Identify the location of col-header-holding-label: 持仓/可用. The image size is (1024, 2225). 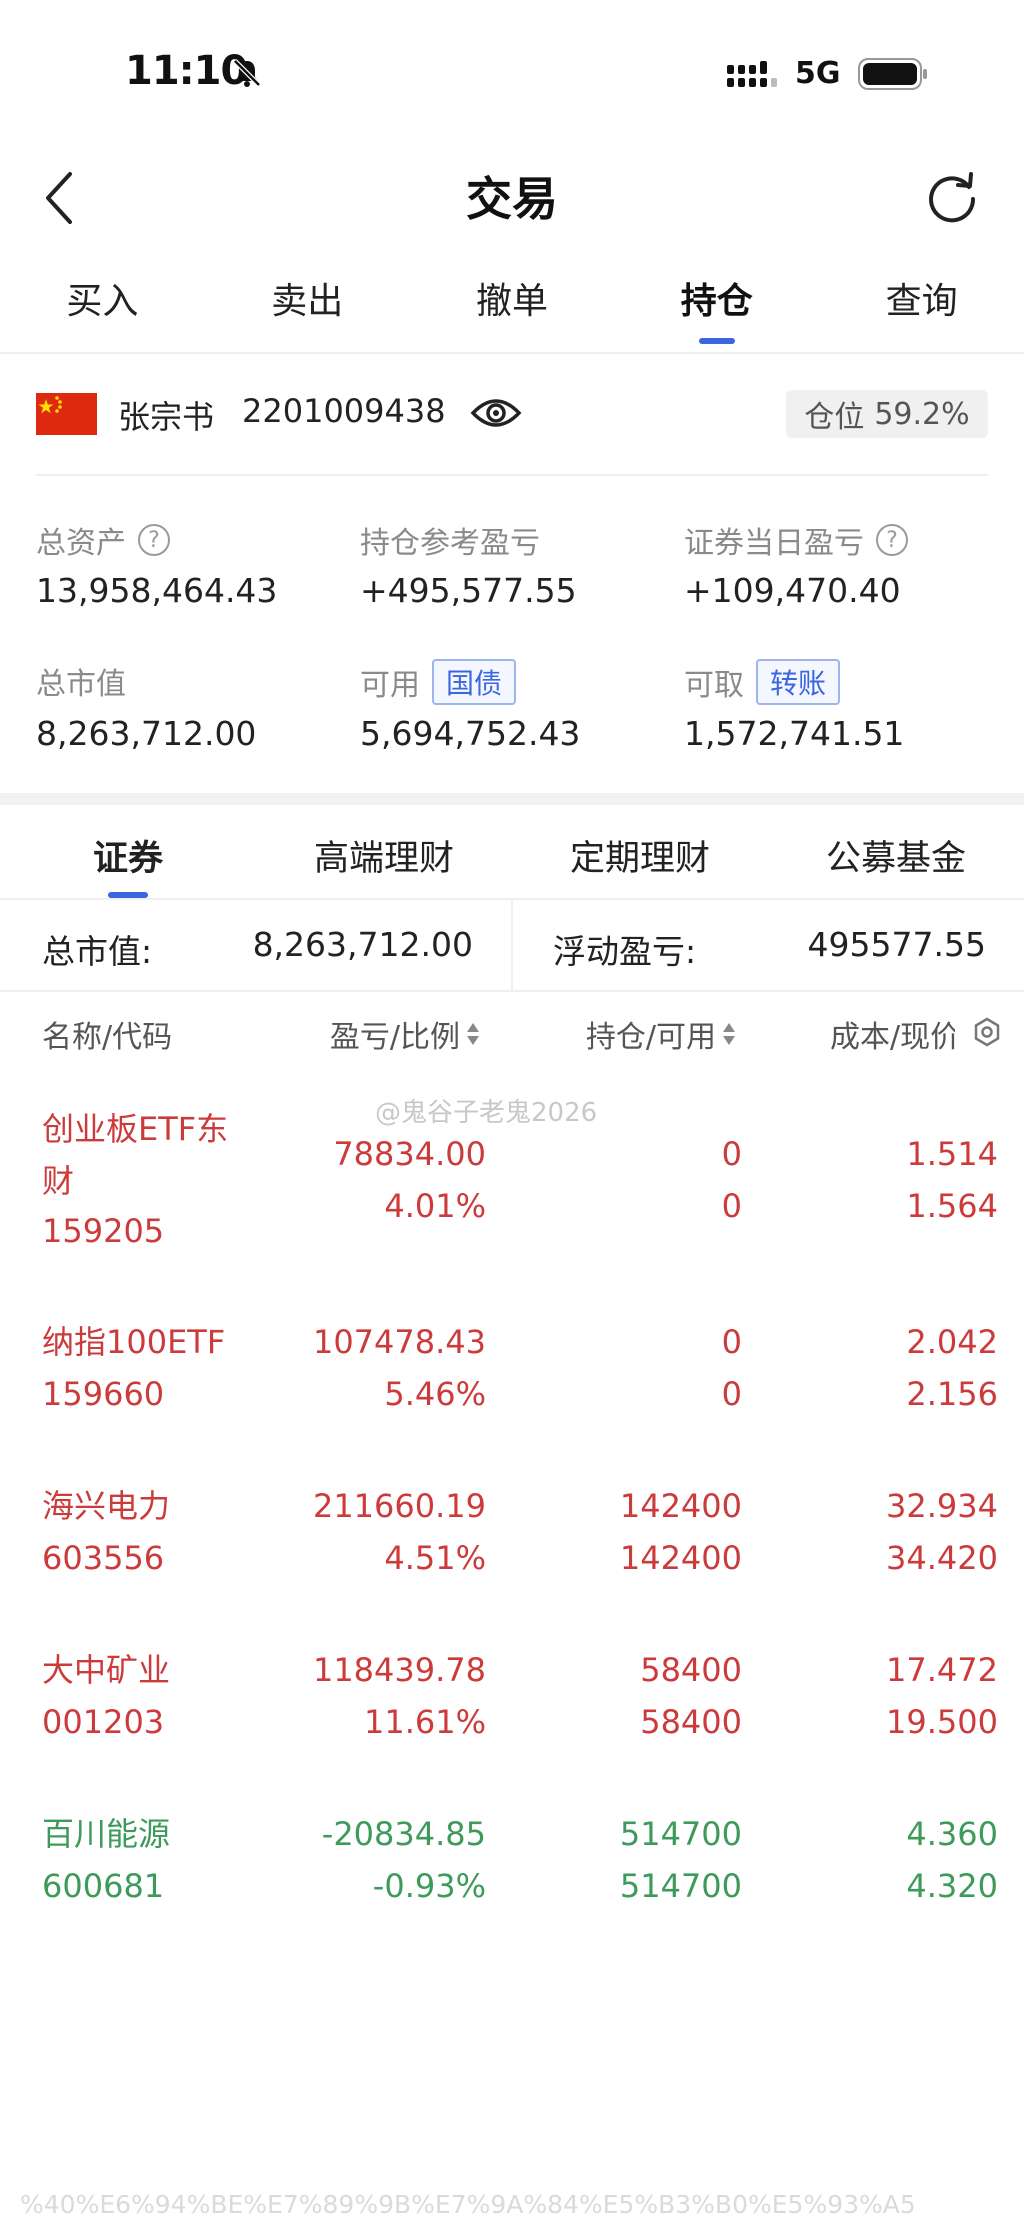
(650, 1037).